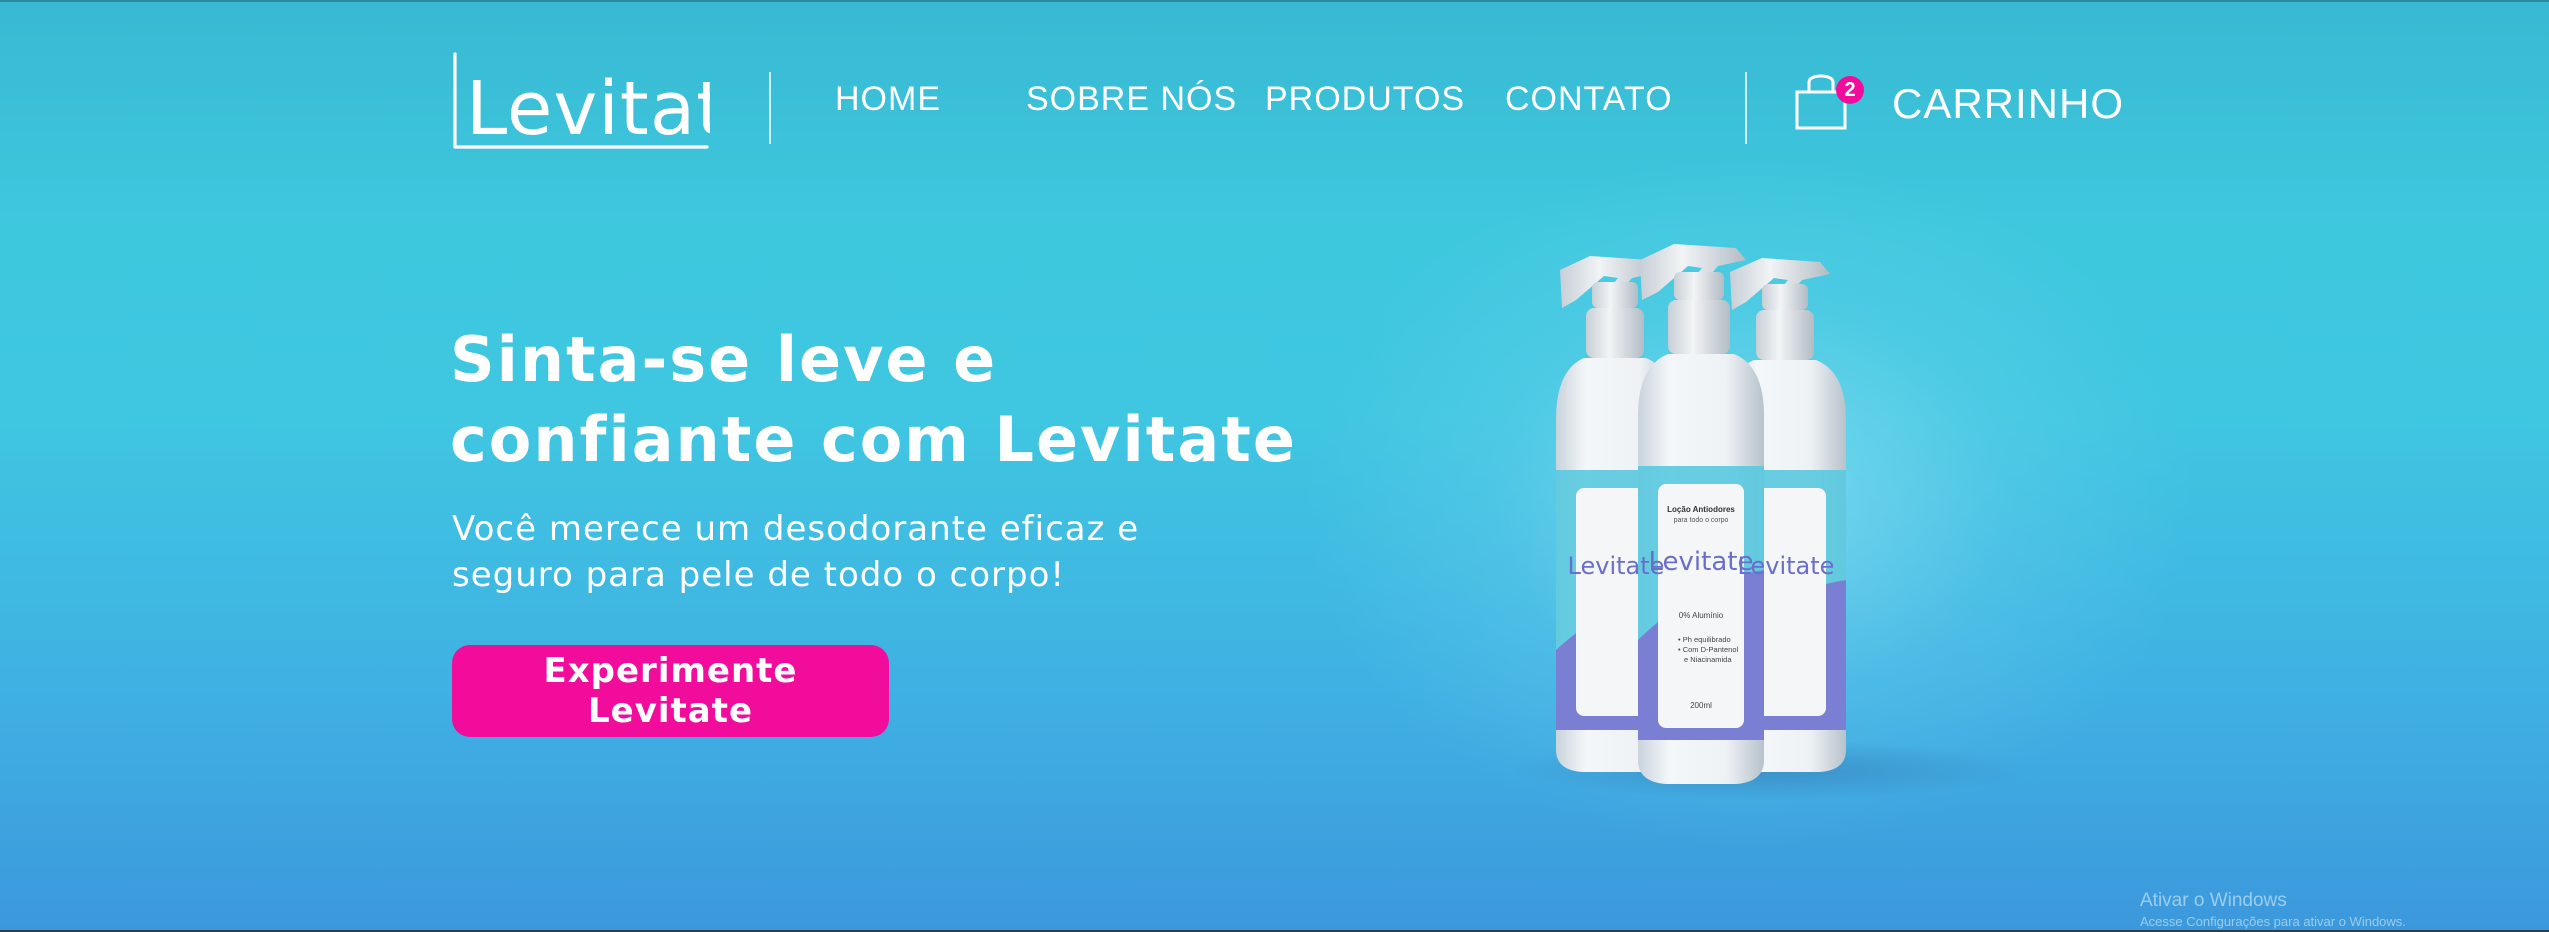 This screenshot has height=932, width=2549. Describe the element at coordinates (1850, 90) in the screenshot. I see `cart-count-badge: 2` at that location.